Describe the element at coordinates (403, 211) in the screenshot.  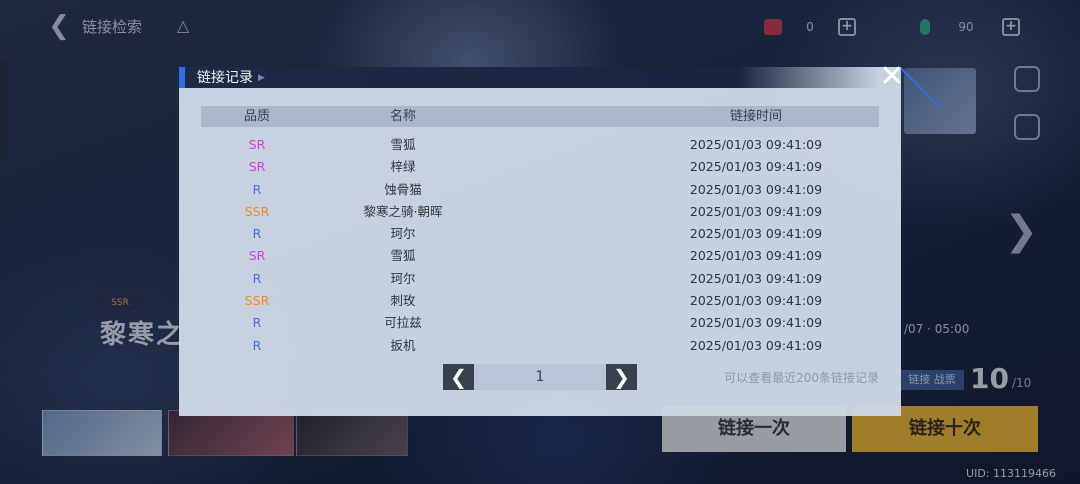
I see `row-name: 黎寒之骑·朝晖` at that location.